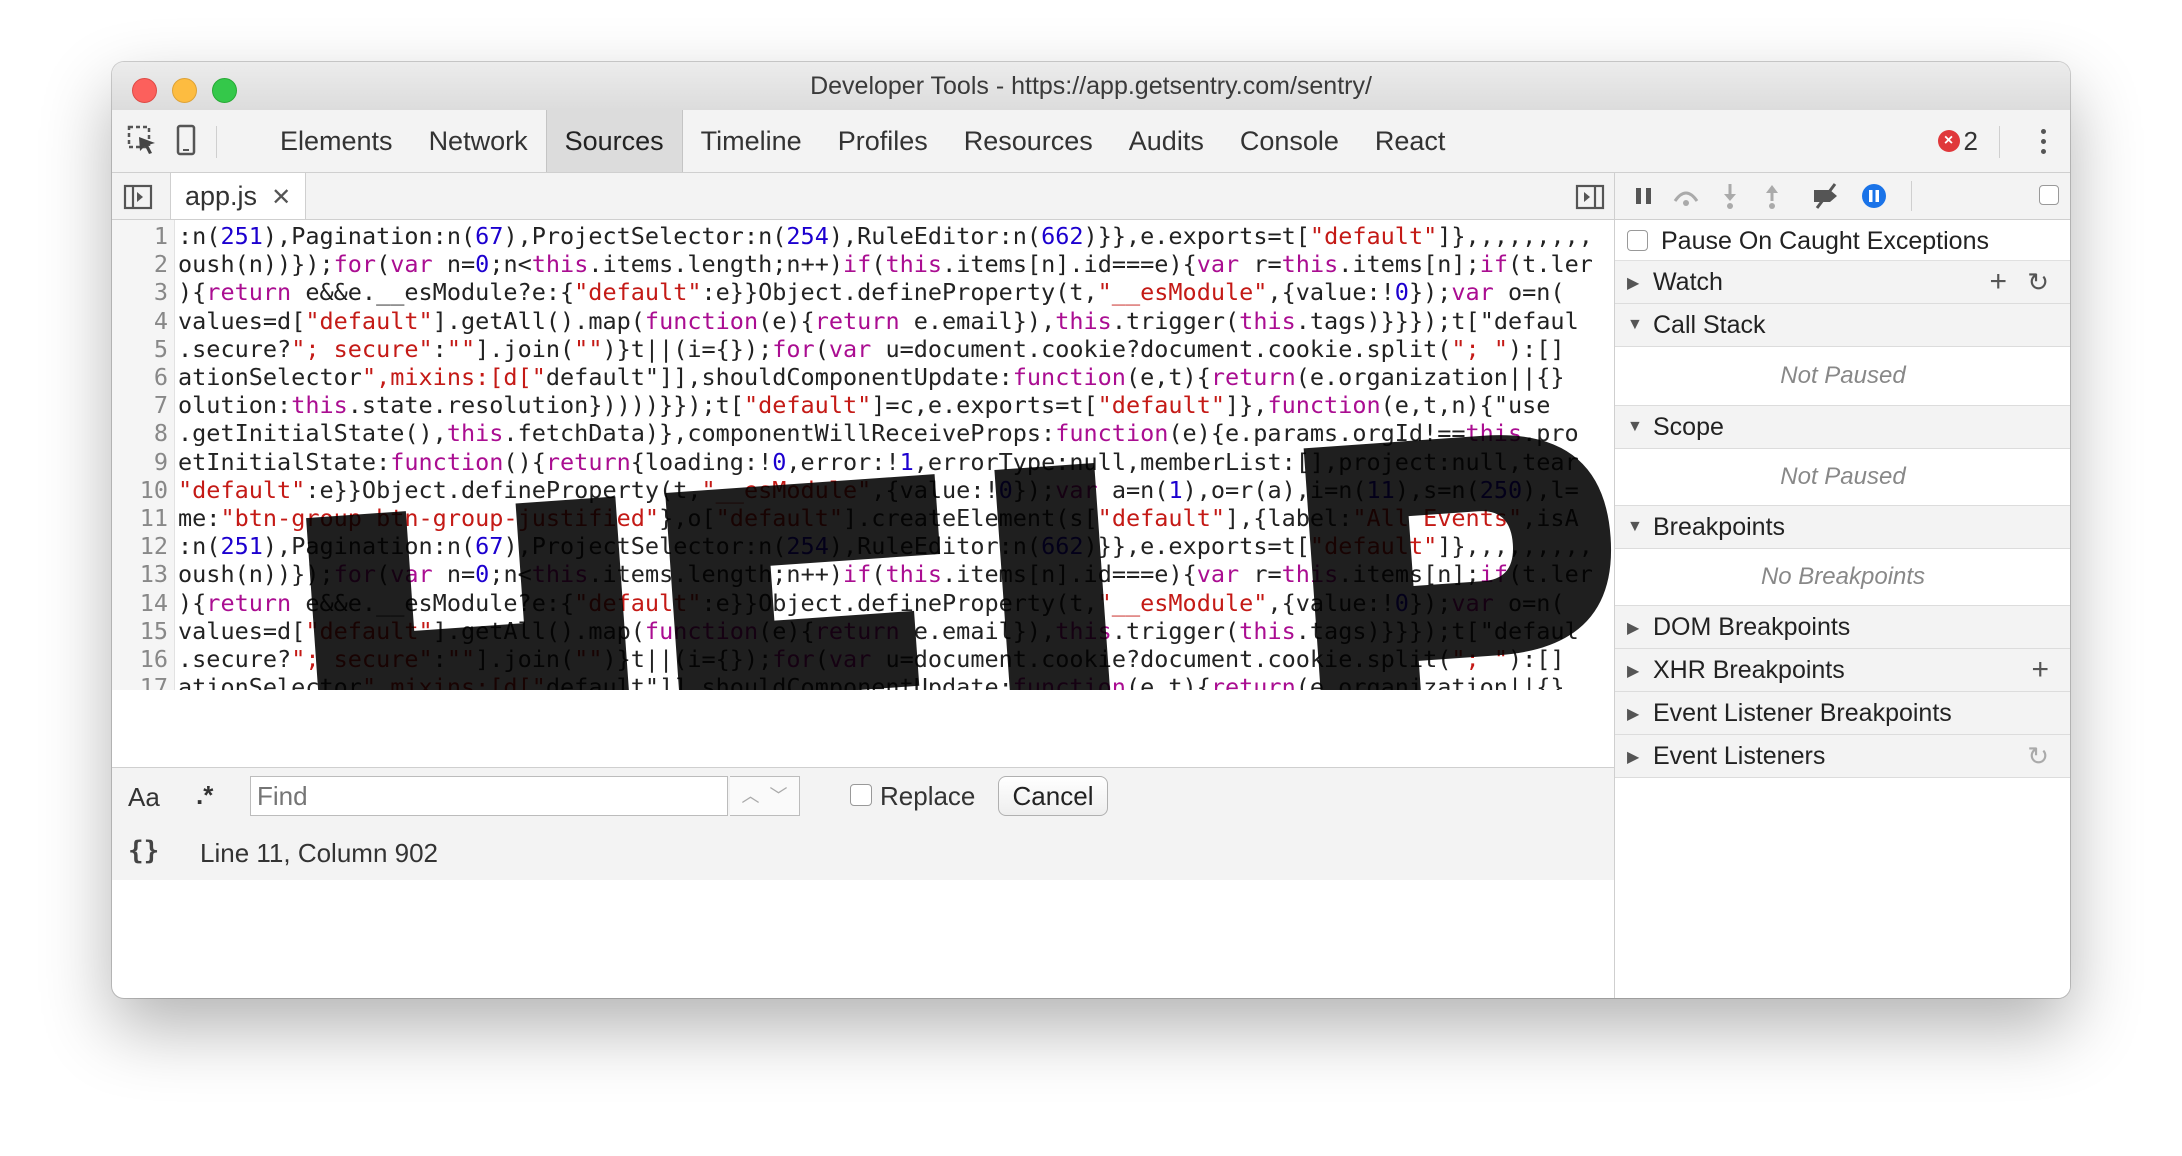 The width and height of the screenshot is (2182, 1156). I want to click on line-number: 15, so click(140, 631).